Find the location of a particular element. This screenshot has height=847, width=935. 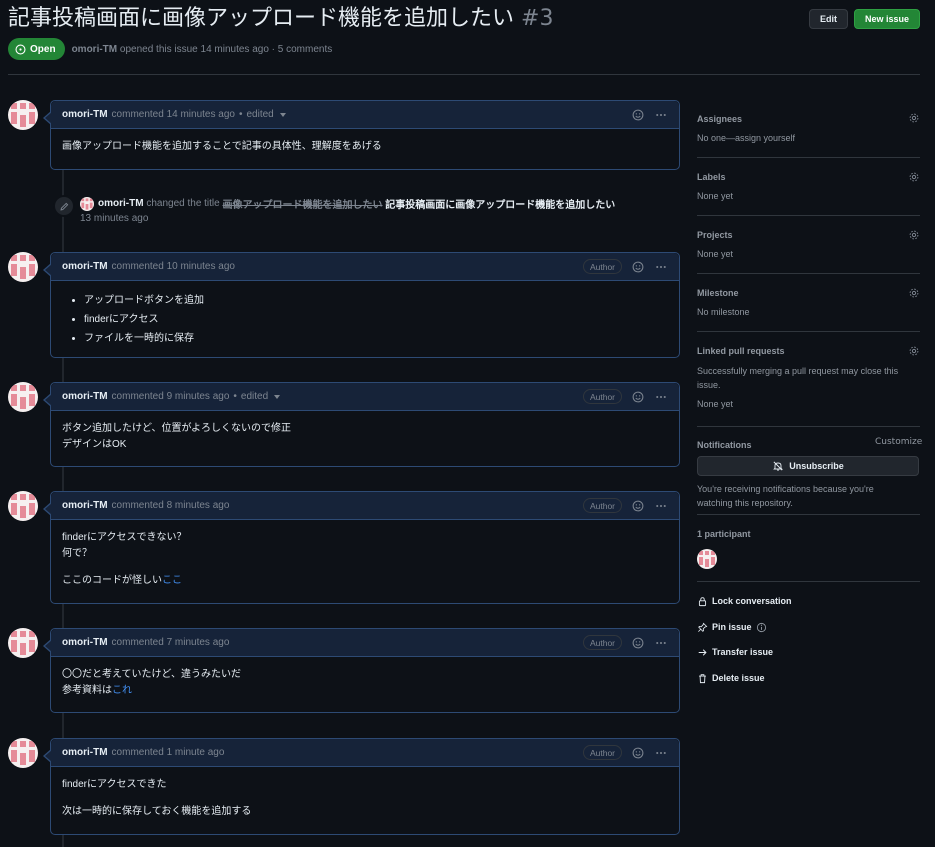

comment-text: 次は一時的に保存しておく機能を追加する is located at coordinates (157, 811).